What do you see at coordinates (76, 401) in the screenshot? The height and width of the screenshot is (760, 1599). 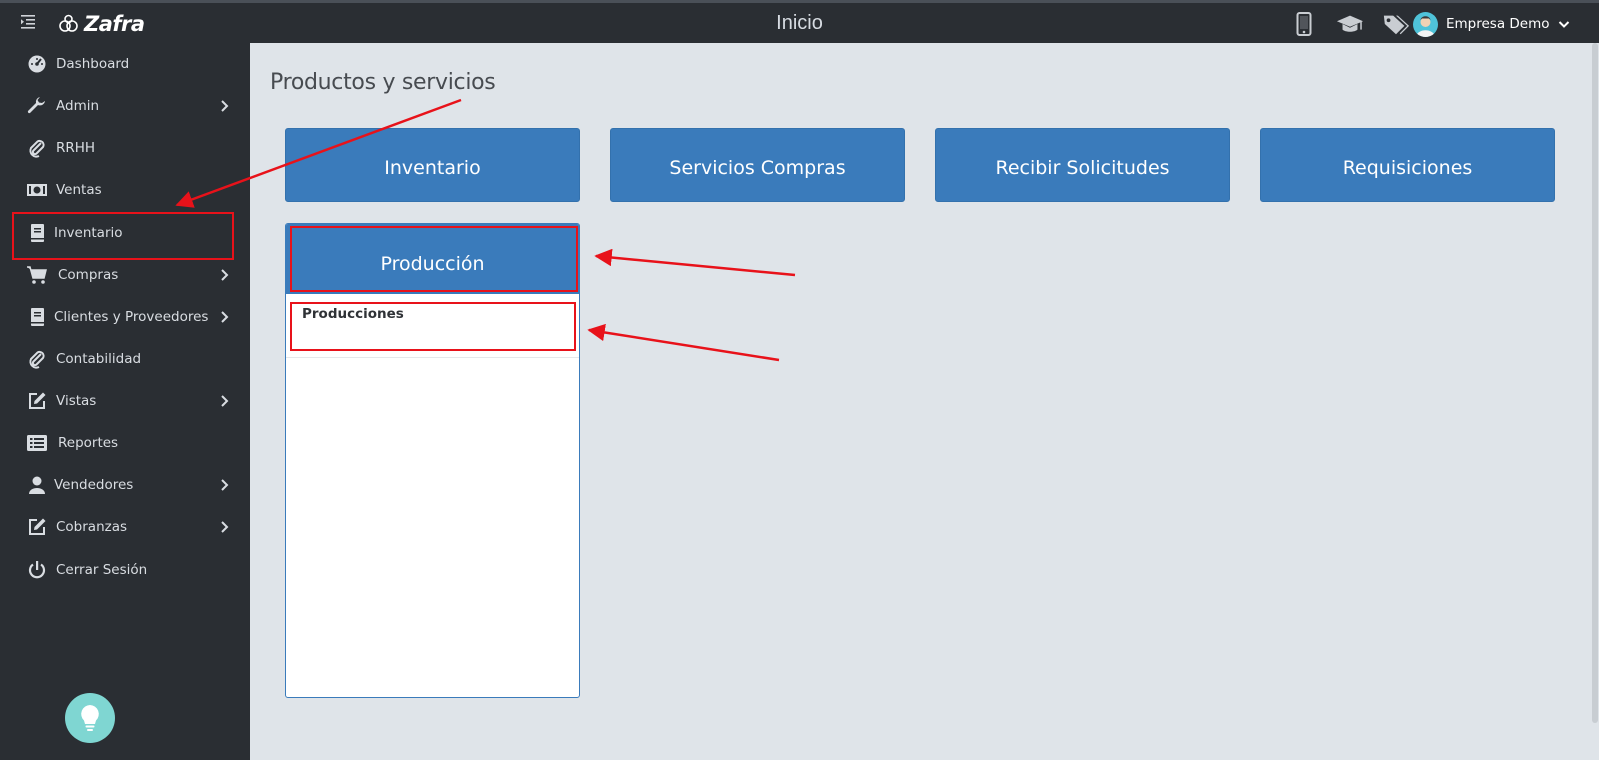 I see `sidebar-item-label: Vistas` at bounding box center [76, 401].